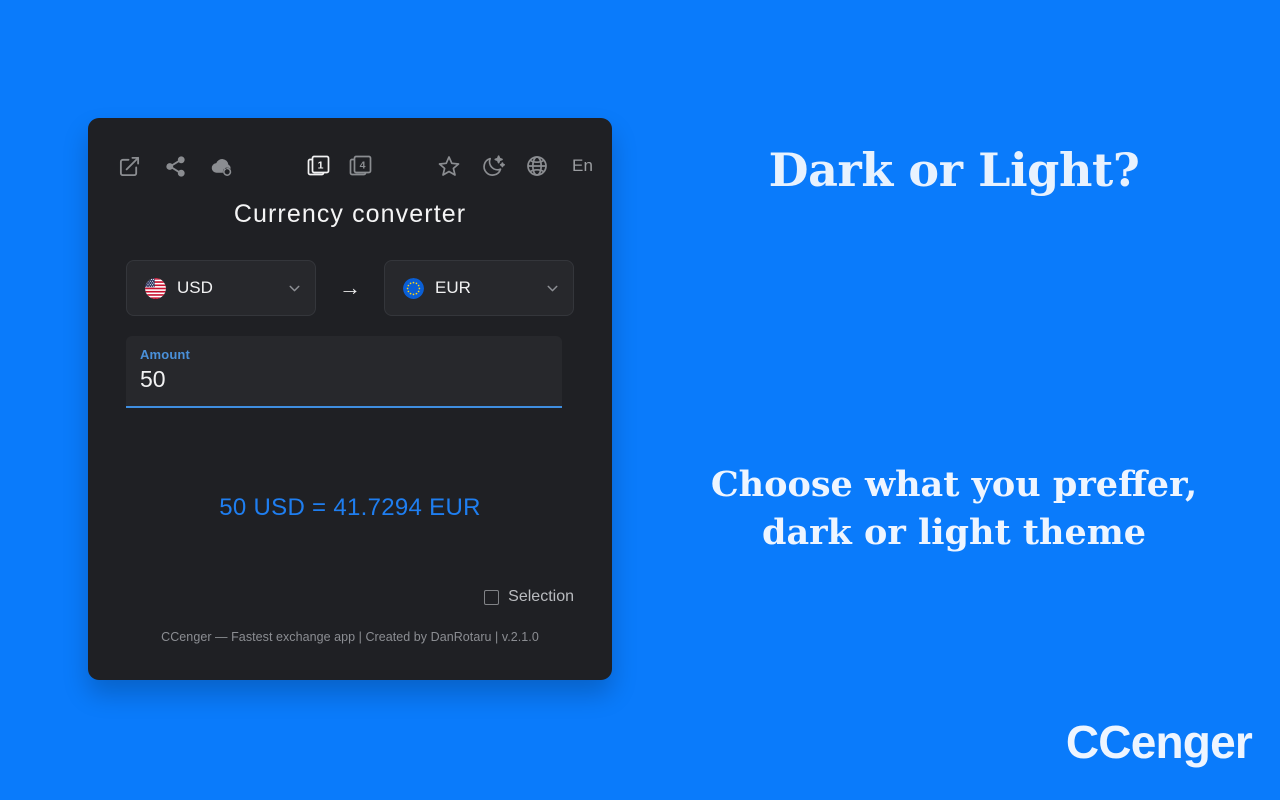  Describe the element at coordinates (537, 166) in the screenshot. I see `globe-icon` at that location.